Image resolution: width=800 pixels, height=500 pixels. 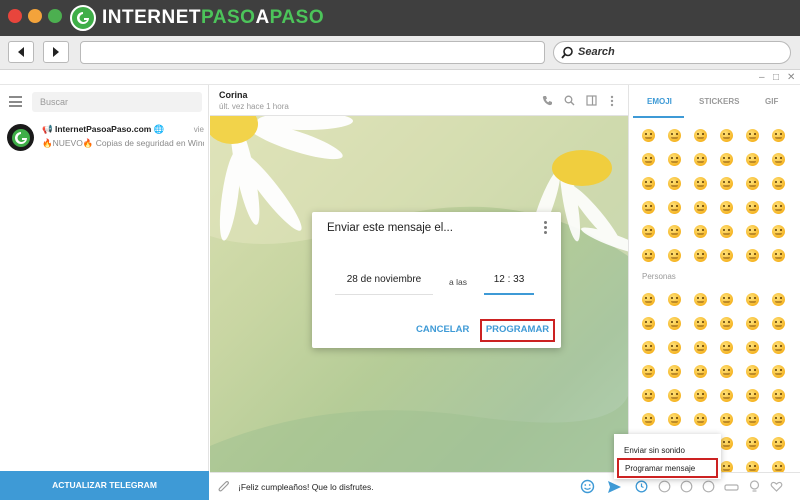 What do you see at coordinates (776, 77) in the screenshot?
I see `tg-maximize-icon: □` at bounding box center [776, 77].